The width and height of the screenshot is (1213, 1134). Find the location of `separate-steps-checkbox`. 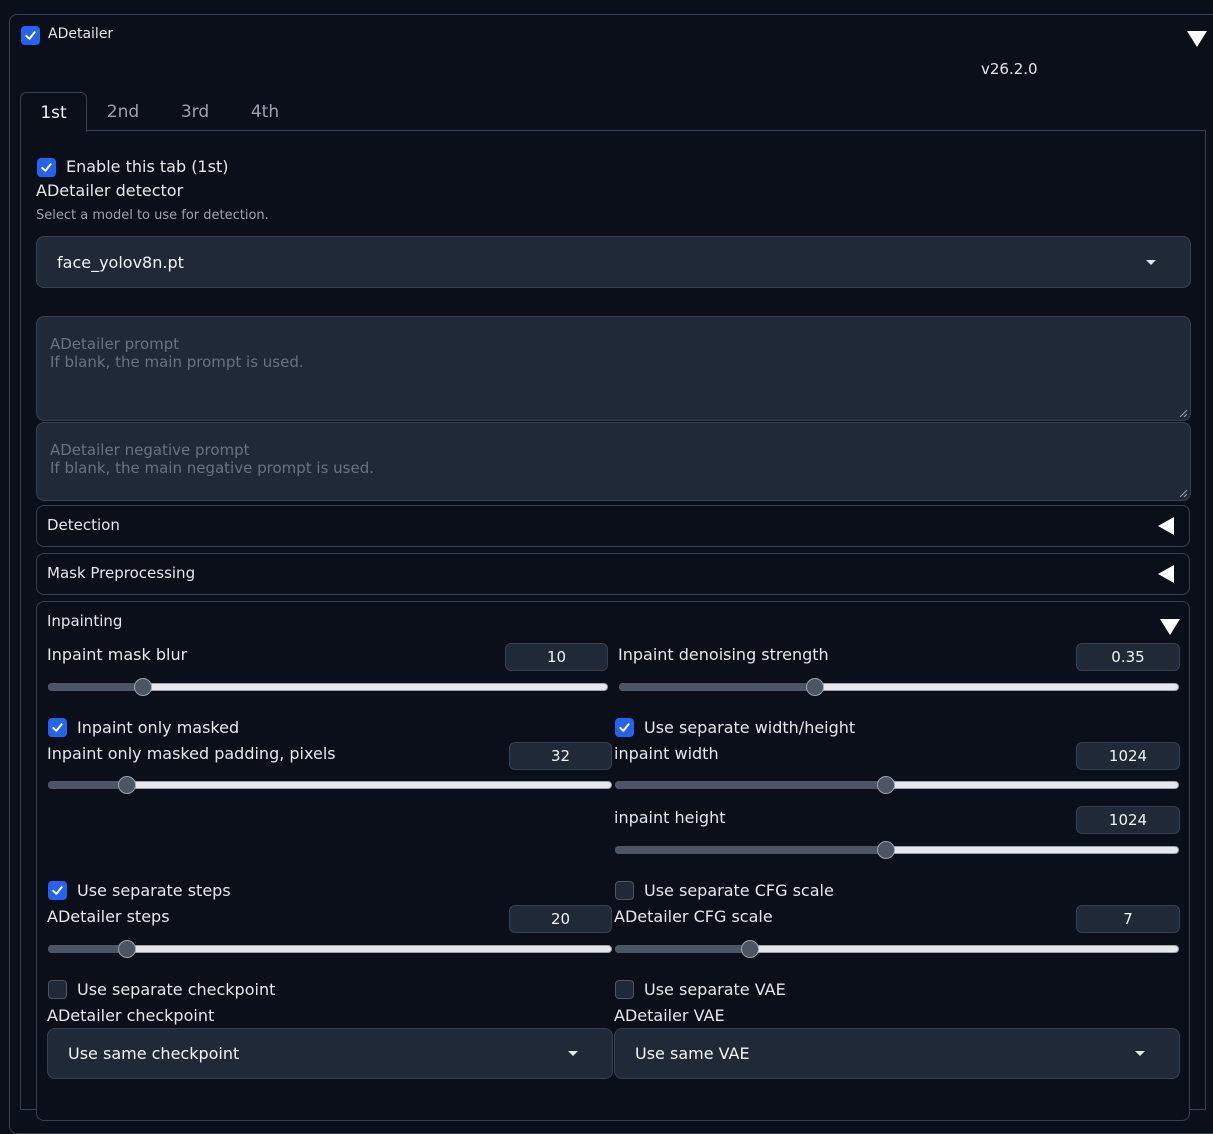

separate-steps-checkbox is located at coordinates (57, 890).